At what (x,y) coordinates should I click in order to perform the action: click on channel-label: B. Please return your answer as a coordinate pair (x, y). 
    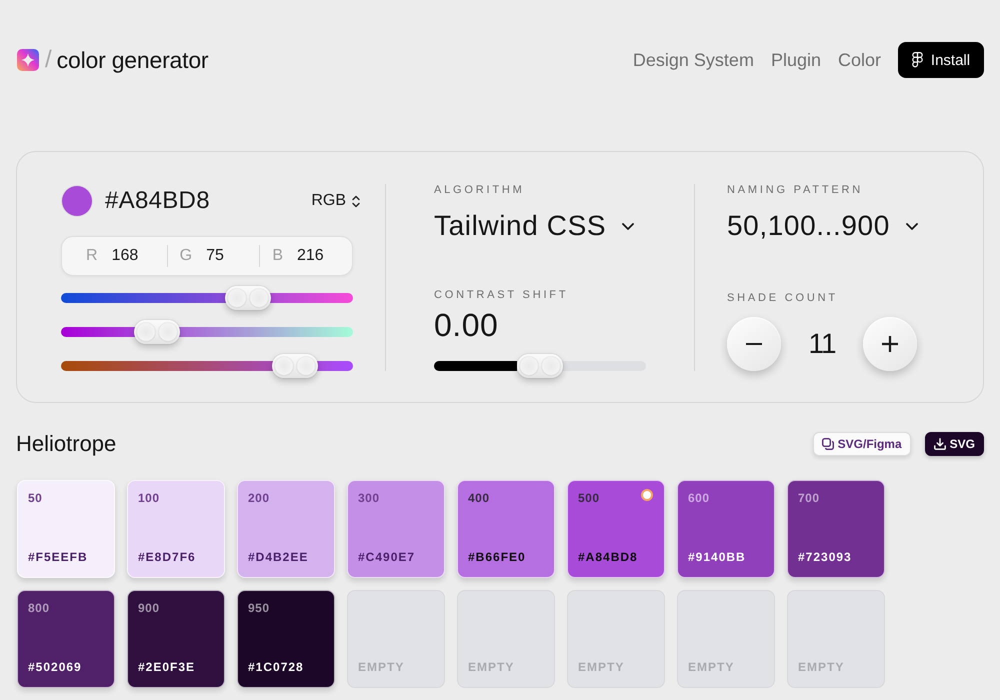
    Looking at the image, I should click on (277, 256).